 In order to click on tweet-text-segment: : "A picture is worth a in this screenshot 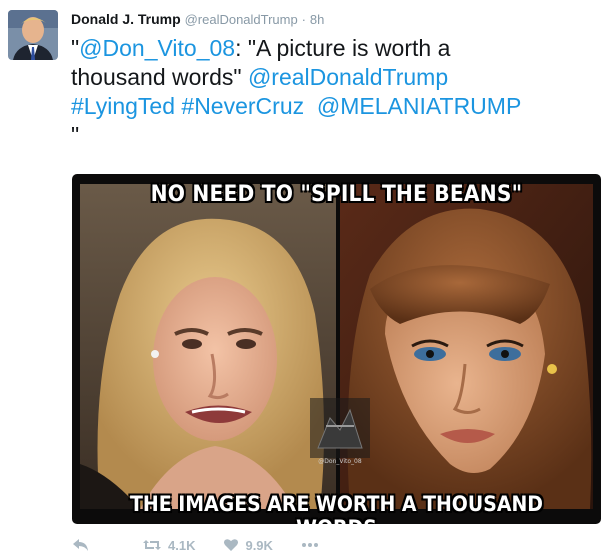, I will do `click(343, 48)`.